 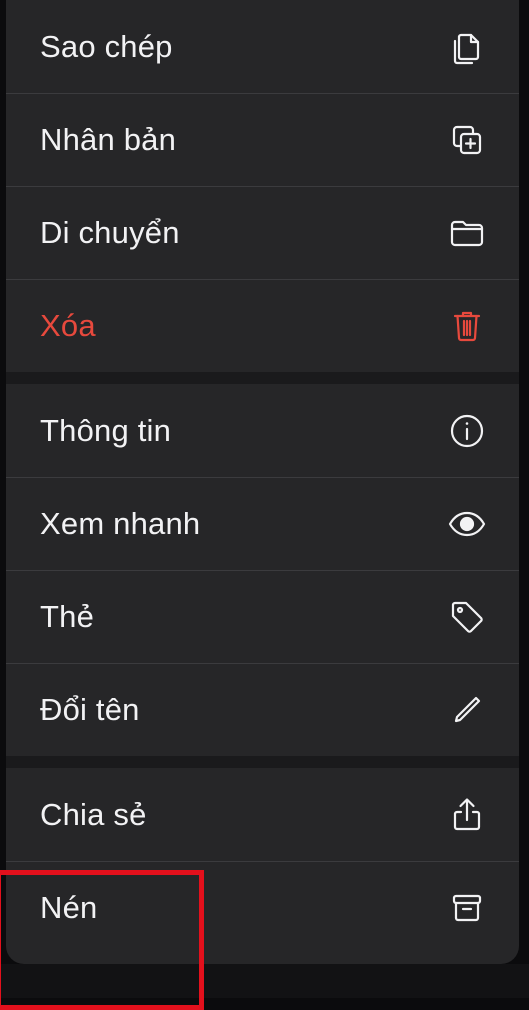 What do you see at coordinates (93, 814) in the screenshot?
I see `menu-item-label: Chia sẻ` at bounding box center [93, 814].